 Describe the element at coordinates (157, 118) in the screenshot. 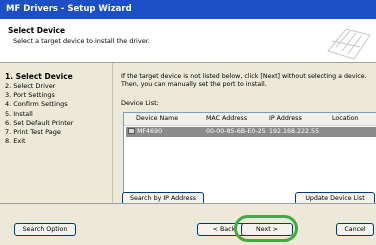

I see `column-device-name: Device Name` at that location.